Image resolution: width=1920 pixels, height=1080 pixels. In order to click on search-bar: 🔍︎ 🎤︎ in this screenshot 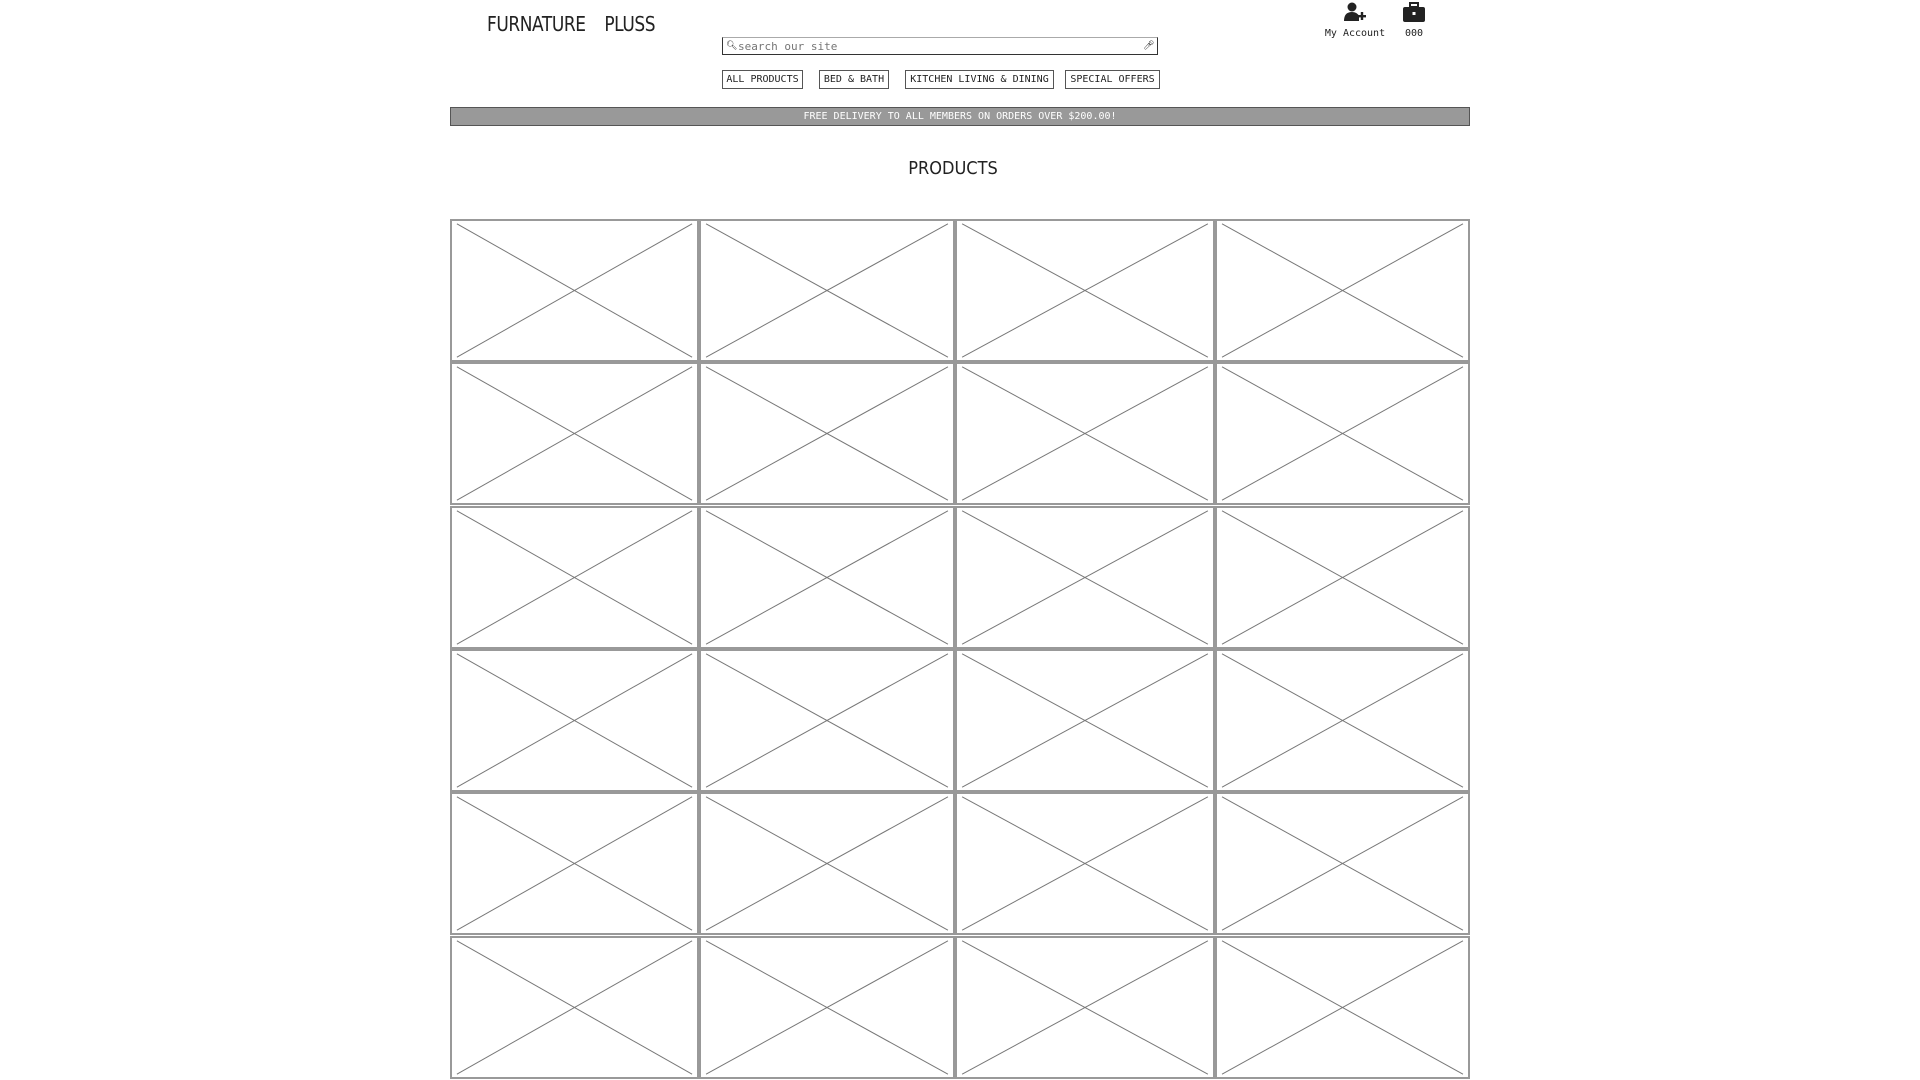, I will do `click(940, 46)`.